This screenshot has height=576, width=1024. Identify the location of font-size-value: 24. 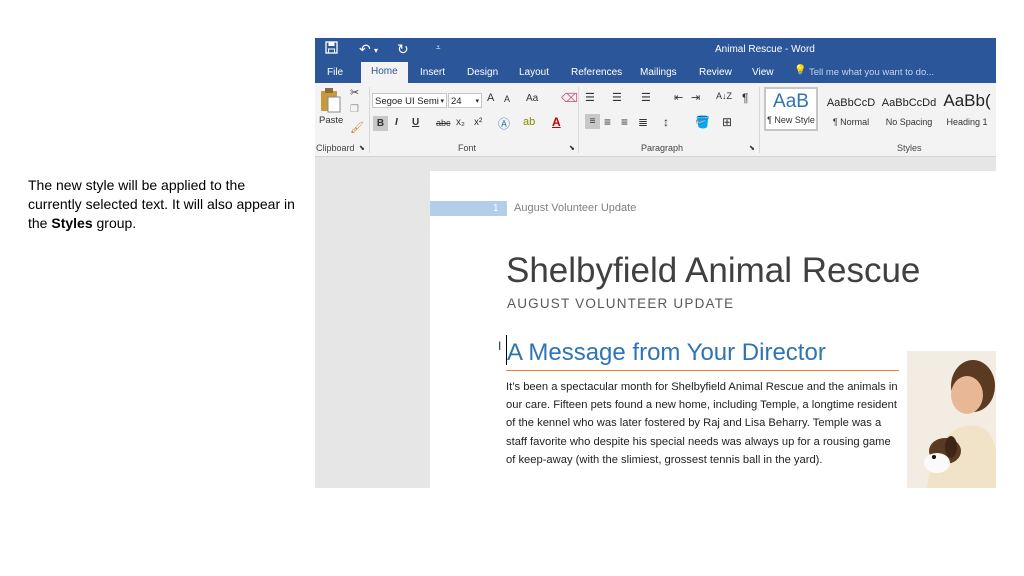
(456, 101).